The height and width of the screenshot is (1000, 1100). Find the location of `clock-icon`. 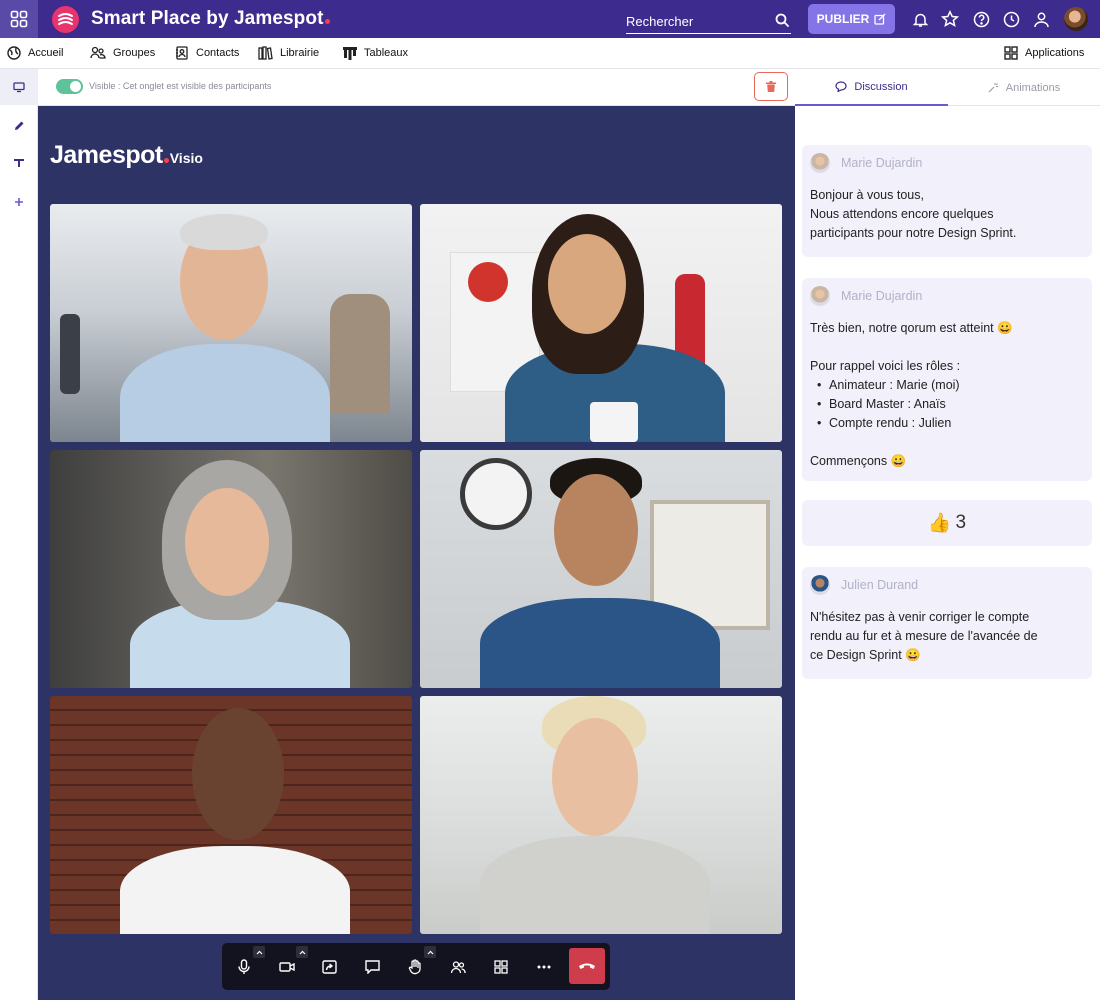

clock-icon is located at coordinates (1011, 19).